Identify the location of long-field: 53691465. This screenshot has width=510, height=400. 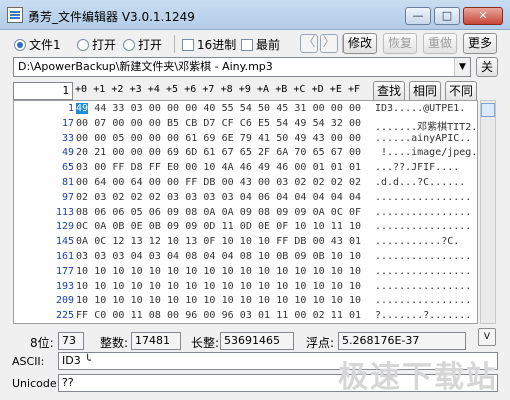
(257, 341).